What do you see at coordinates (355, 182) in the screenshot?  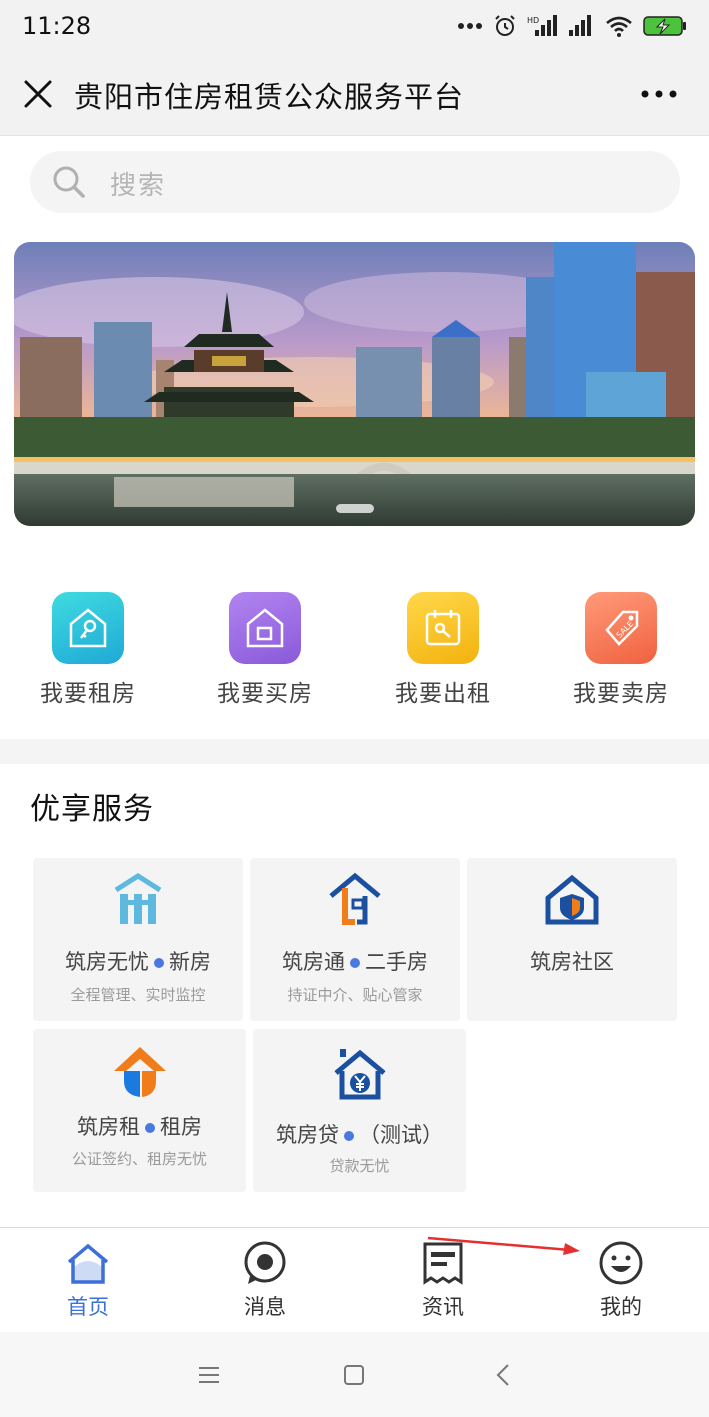 I see `search-input: 搜索` at bounding box center [355, 182].